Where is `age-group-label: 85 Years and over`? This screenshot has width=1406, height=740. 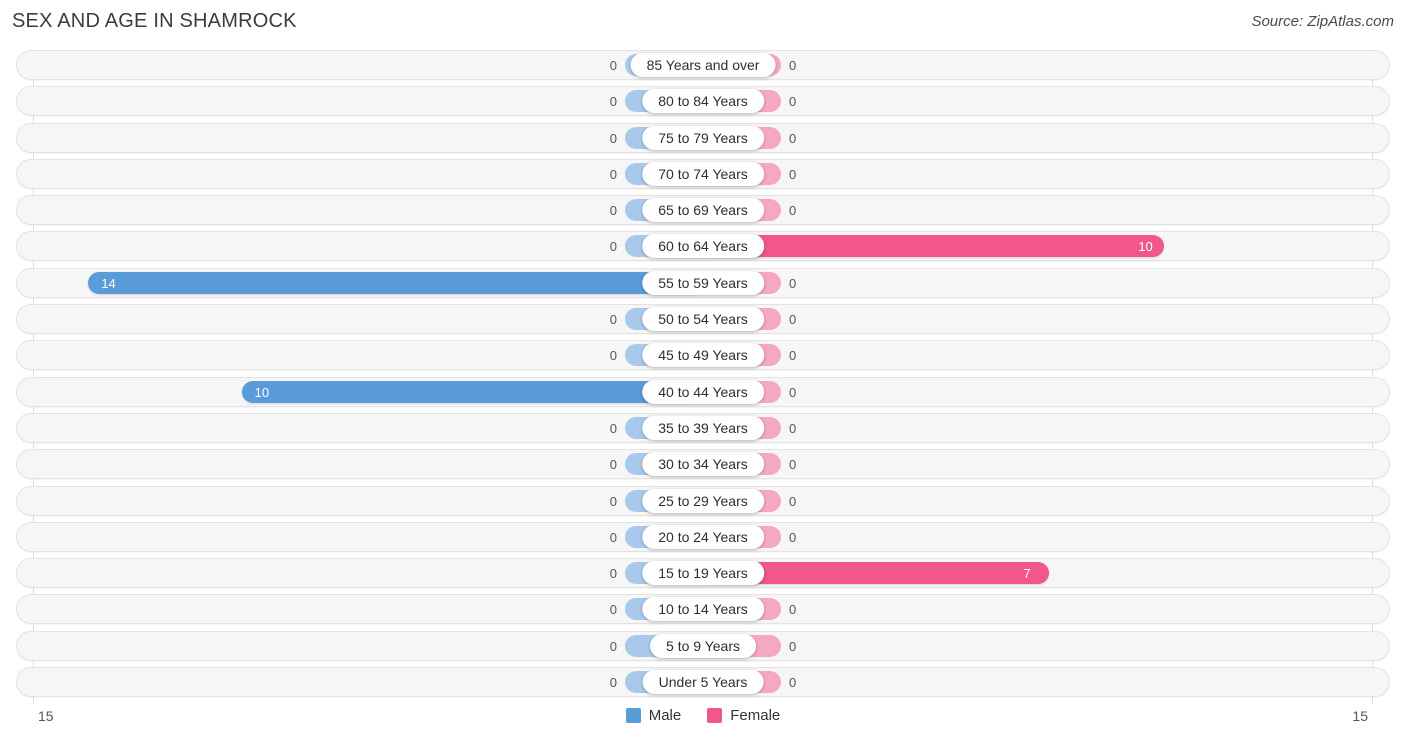
age-group-label: 85 Years and over is located at coordinates (703, 65).